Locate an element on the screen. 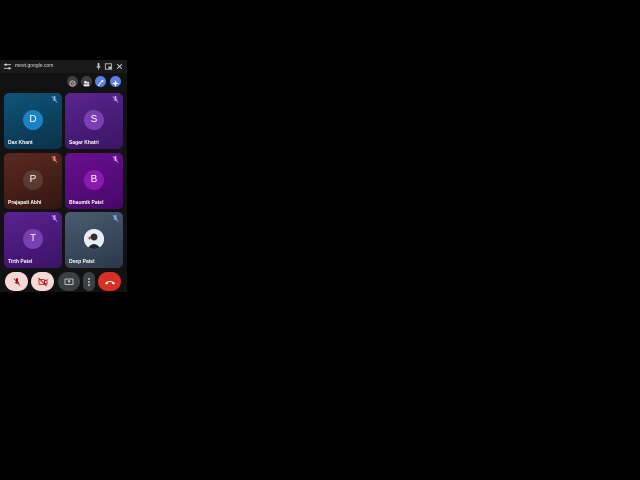 This screenshot has width=640, height=480. mic-toggle-button is located at coordinates (16, 281).